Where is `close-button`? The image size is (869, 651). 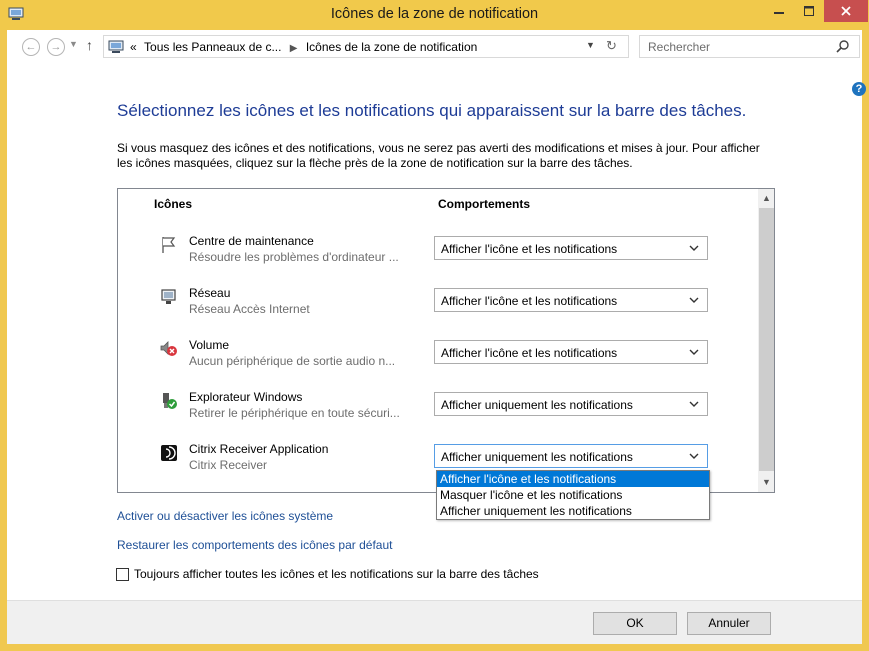
close-button is located at coordinates (846, 11).